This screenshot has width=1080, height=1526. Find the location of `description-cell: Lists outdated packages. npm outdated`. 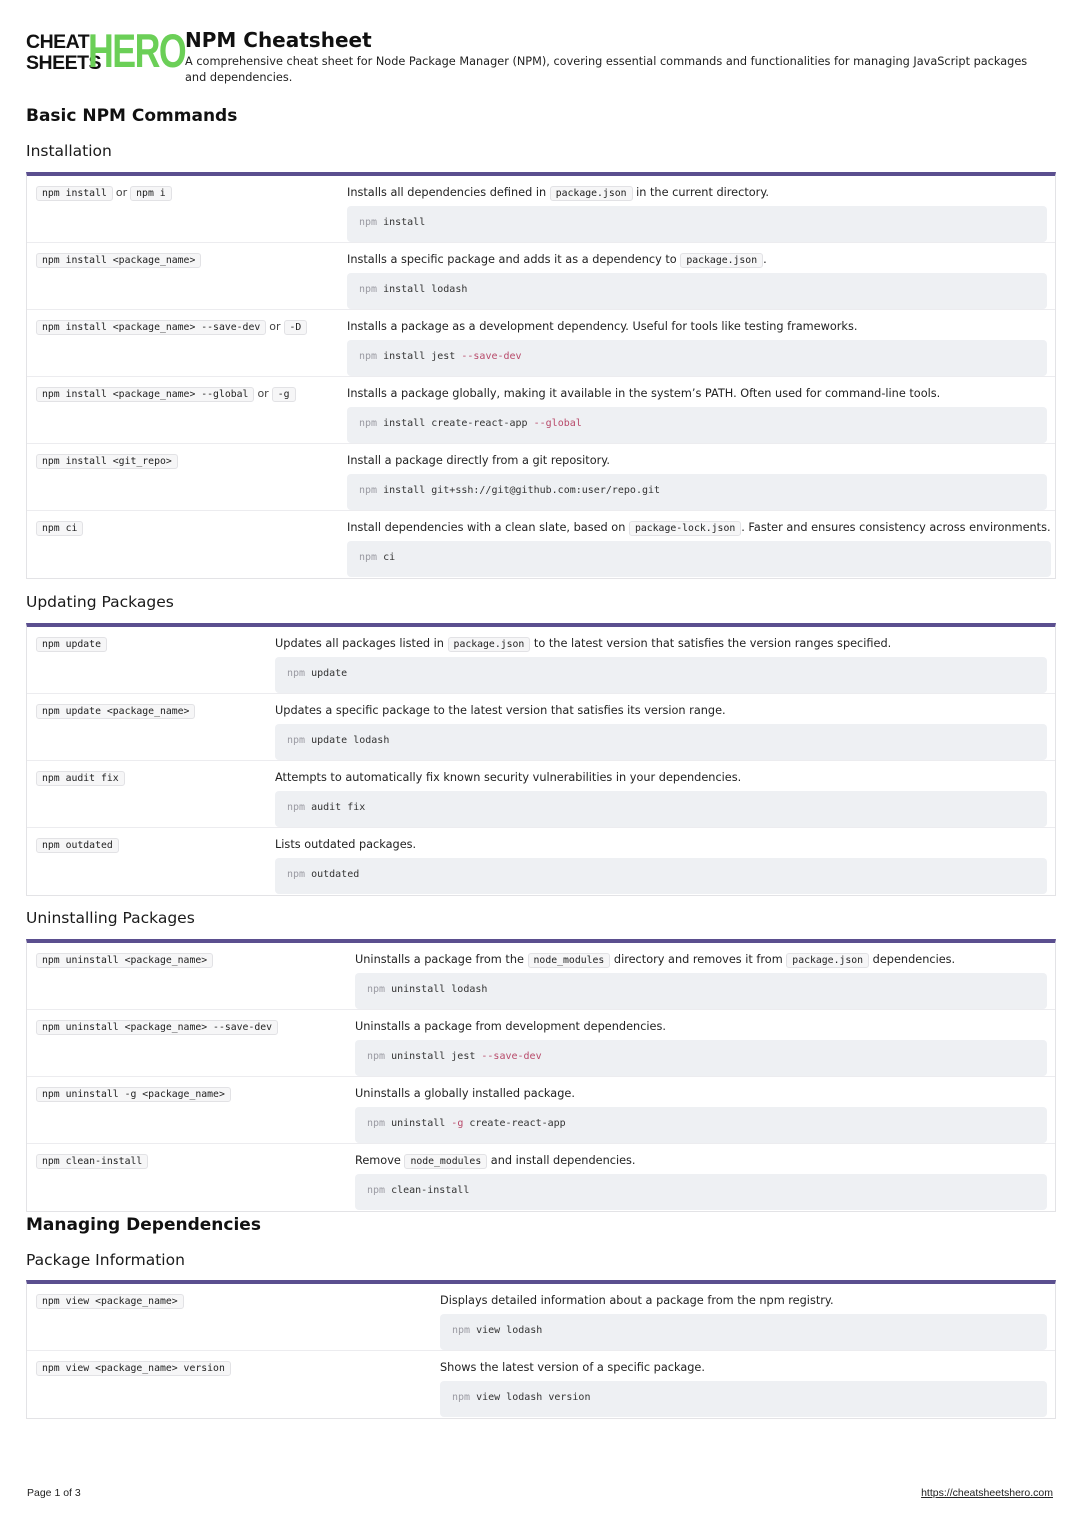

description-cell: Lists outdated packages. npm outdated is located at coordinates (665, 861).